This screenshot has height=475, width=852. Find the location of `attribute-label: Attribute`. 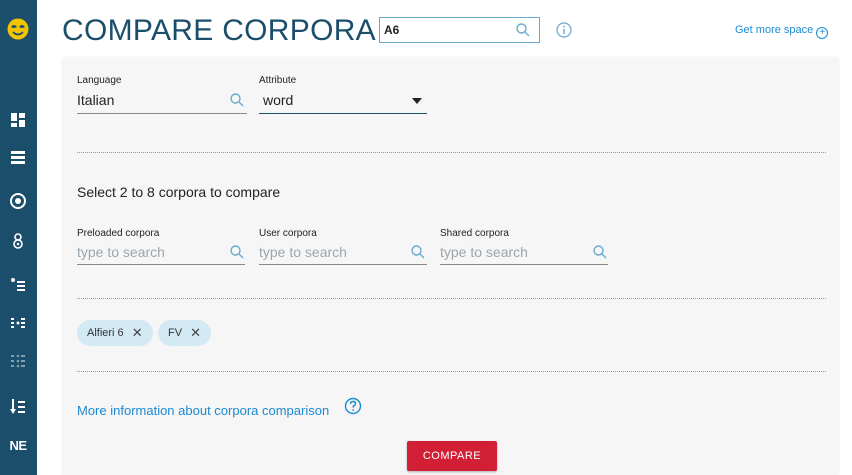

attribute-label: Attribute is located at coordinates (278, 80).